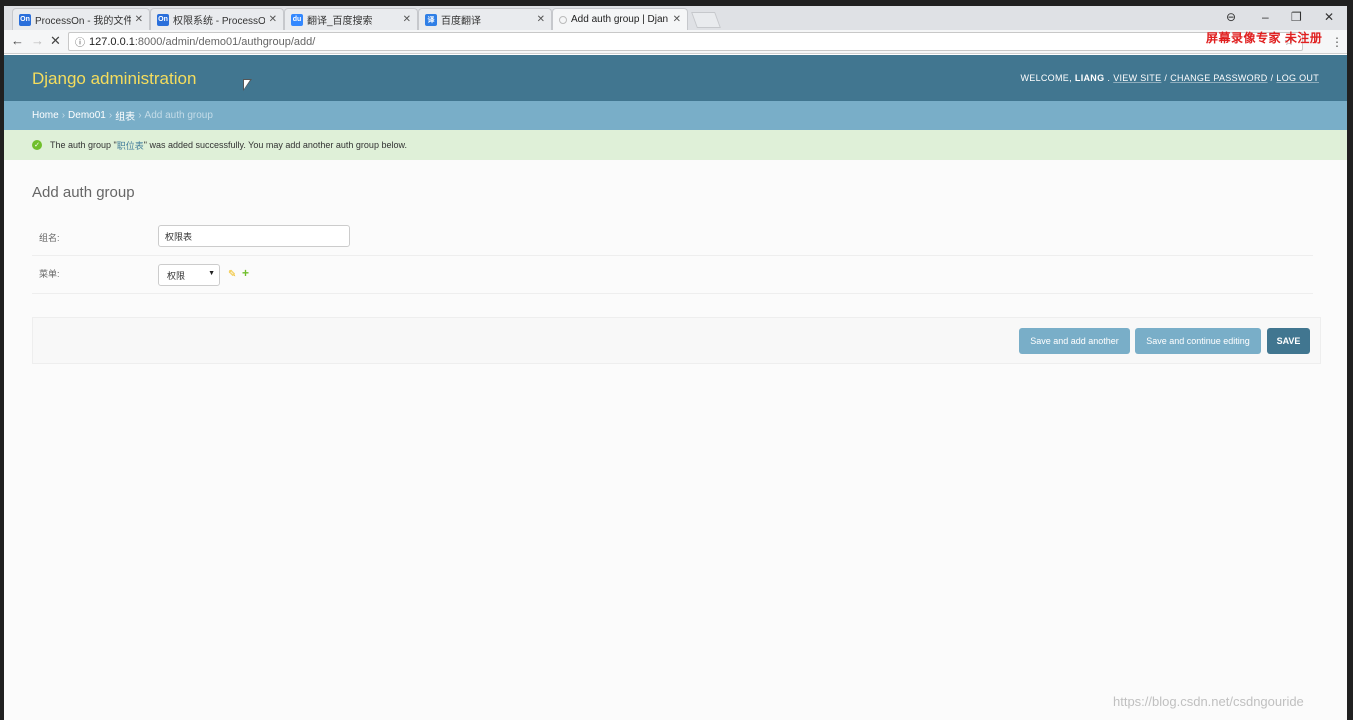 Image resolution: width=1353 pixels, height=720 pixels. What do you see at coordinates (672, 238) in the screenshot?
I see `form-row-name: 组名: 权限表` at bounding box center [672, 238].